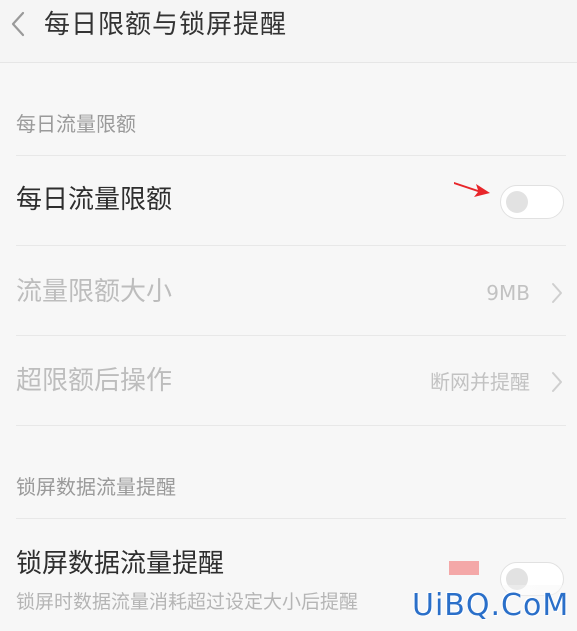  Describe the element at coordinates (120, 564) in the screenshot. I see `row-label-lockscreen-reminder: 锁屏数据流量提醒` at that location.